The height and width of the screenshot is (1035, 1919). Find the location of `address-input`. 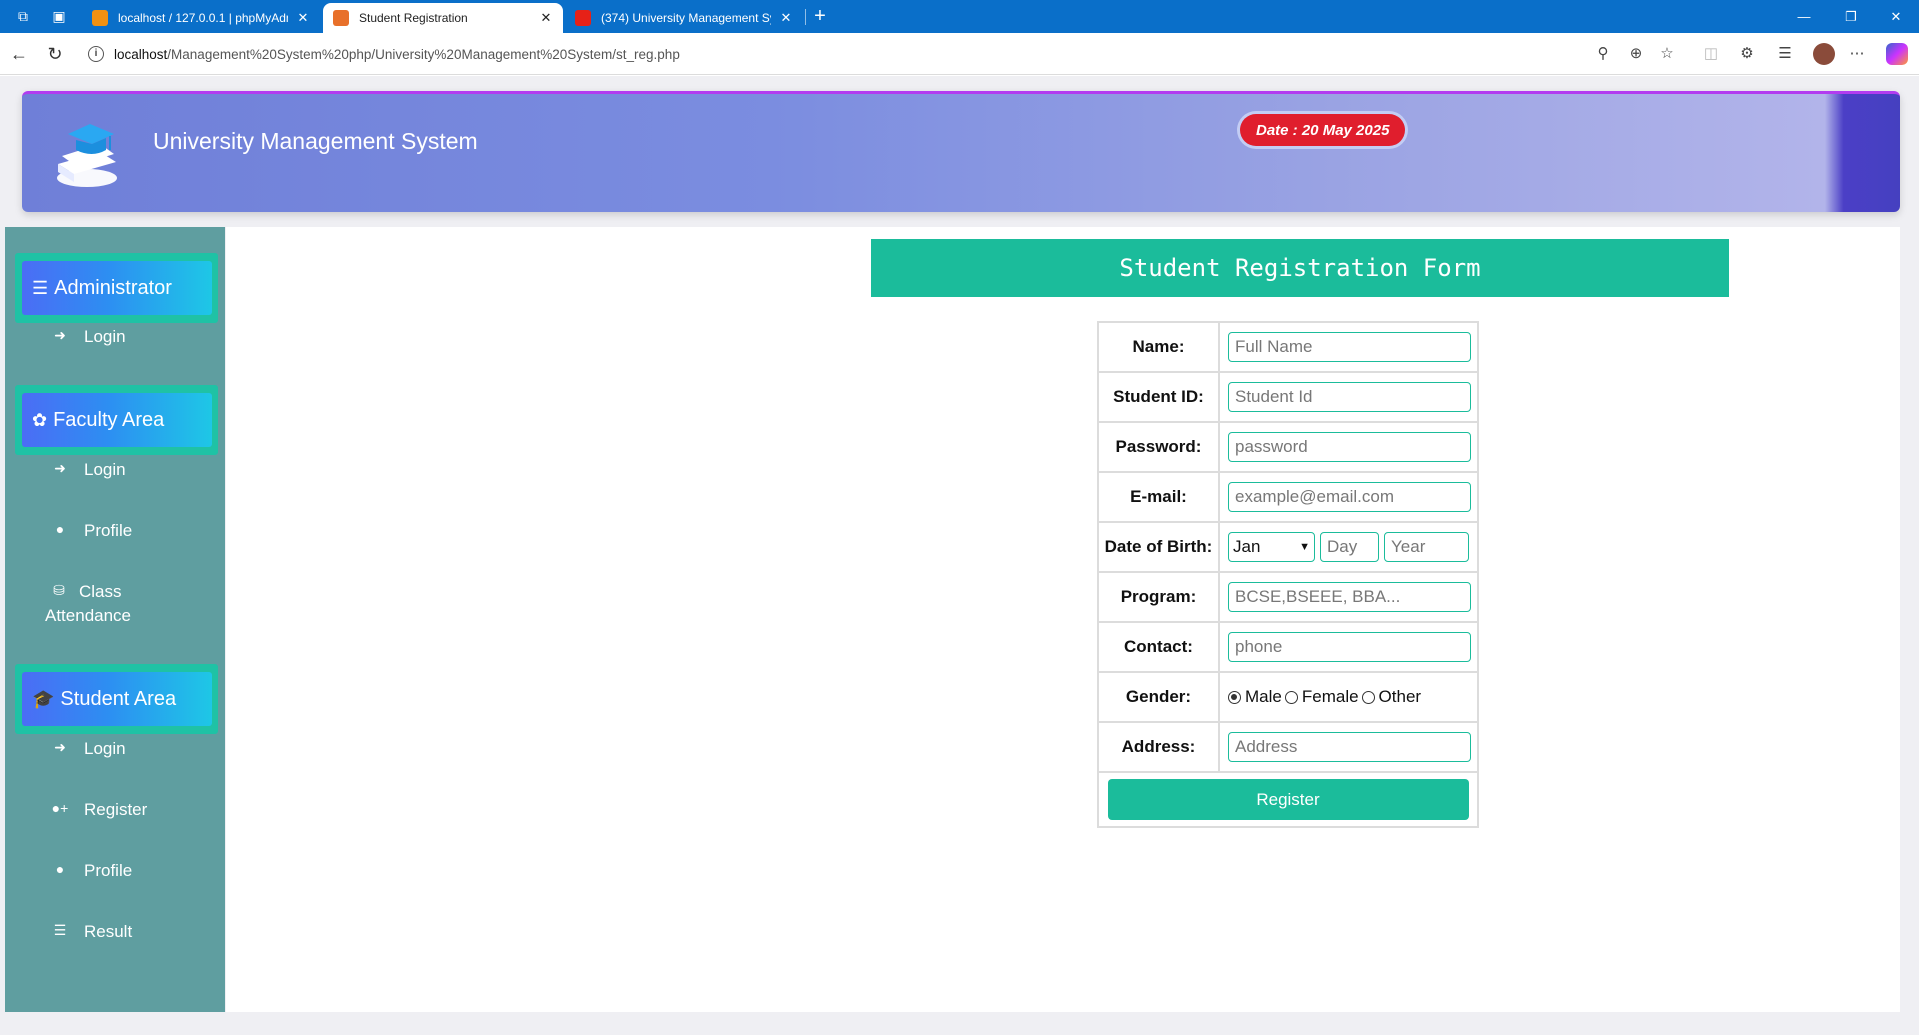

address-input is located at coordinates (1349, 747).